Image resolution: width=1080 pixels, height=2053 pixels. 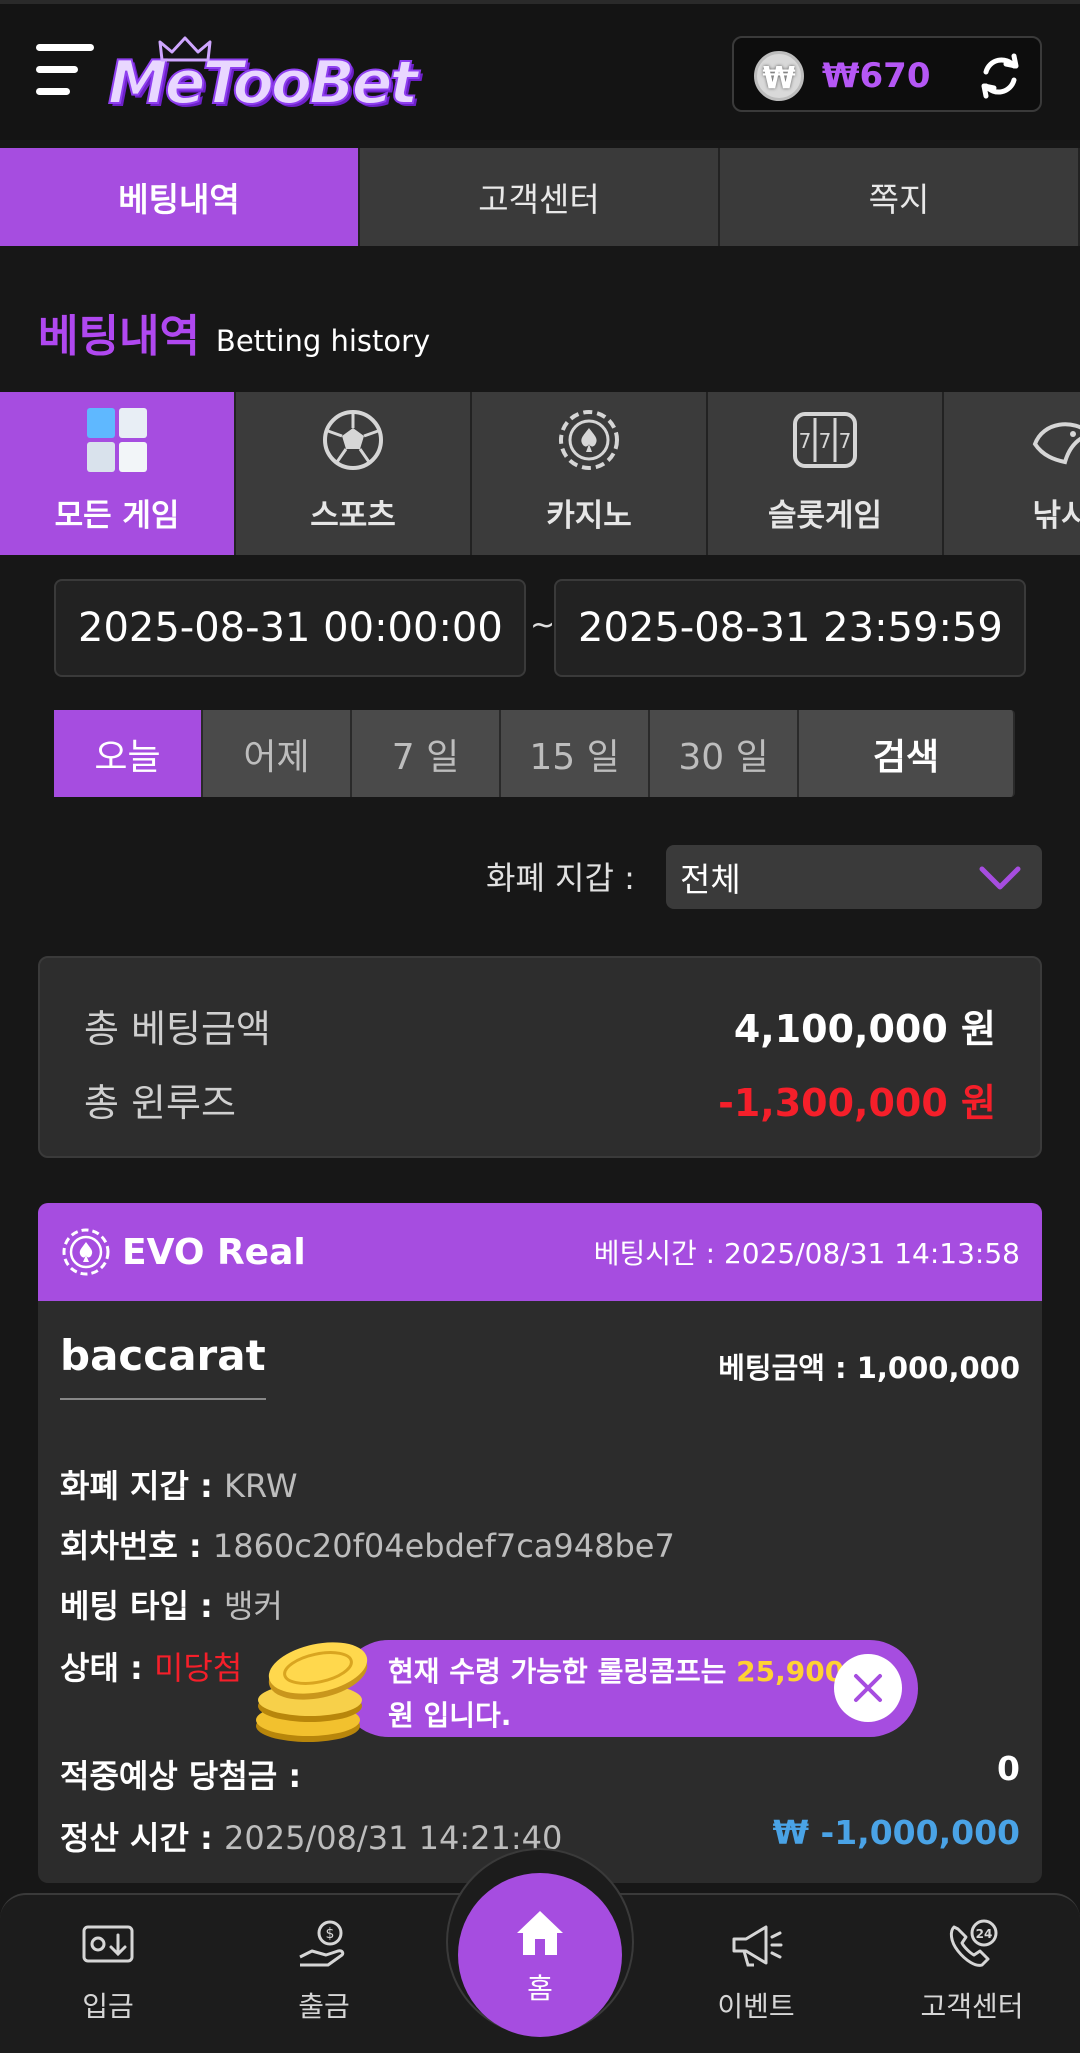 What do you see at coordinates (854, 877) in the screenshot?
I see `currency-select: 전체` at bounding box center [854, 877].